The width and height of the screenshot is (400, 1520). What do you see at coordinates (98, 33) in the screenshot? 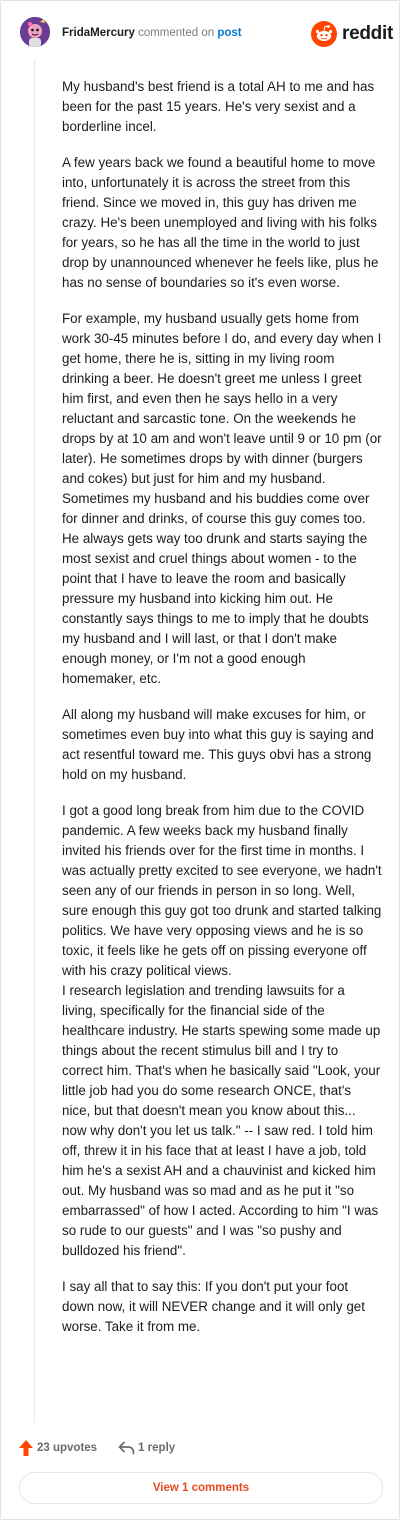
I see `username-link: FridaMercury` at bounding box center [98, 33].